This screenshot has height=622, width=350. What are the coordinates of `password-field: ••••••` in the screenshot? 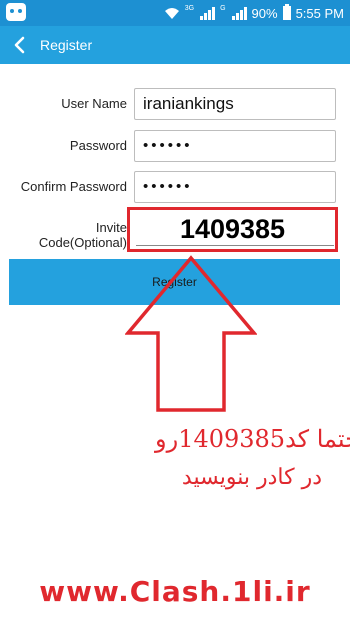 It's located at (235, 146).